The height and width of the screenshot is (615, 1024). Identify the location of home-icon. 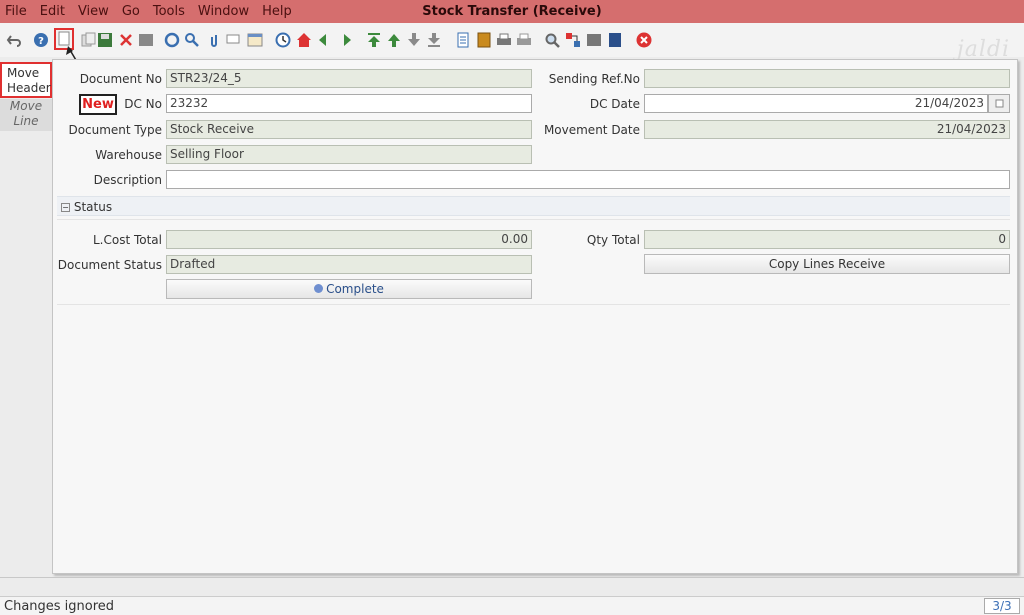
(304, 40).